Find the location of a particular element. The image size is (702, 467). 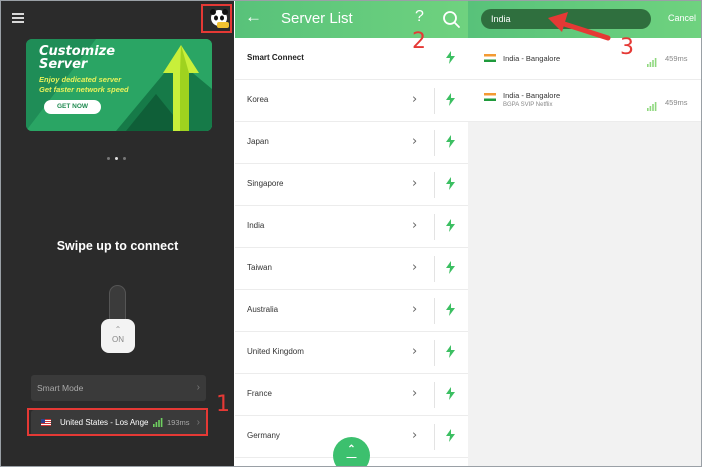

carousel-dot-active is located at coordinates (116, 158).